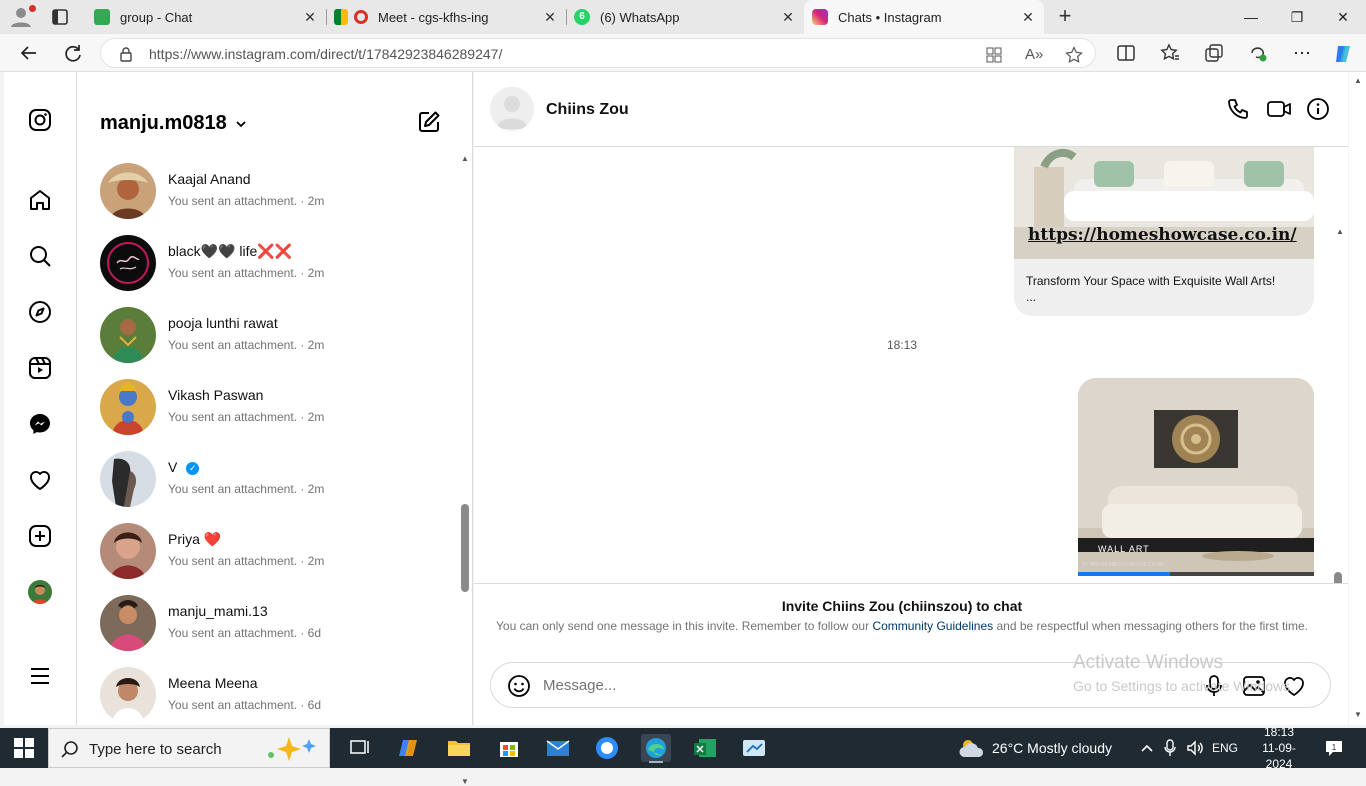 The width and height of the screenshot is (1366, 786). I want to click on menu-hamburger-icon, so click(40, 676).